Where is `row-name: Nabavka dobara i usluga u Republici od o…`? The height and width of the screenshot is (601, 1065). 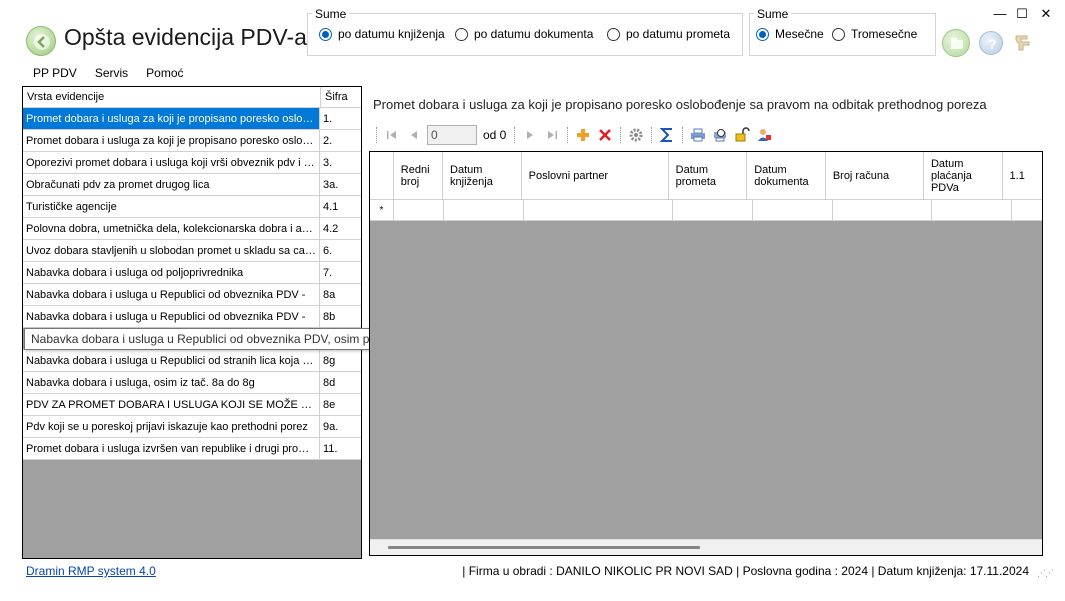
row-name: Nabavka dobara i usluga u Republici od o… is located at coordinates (171, 316).